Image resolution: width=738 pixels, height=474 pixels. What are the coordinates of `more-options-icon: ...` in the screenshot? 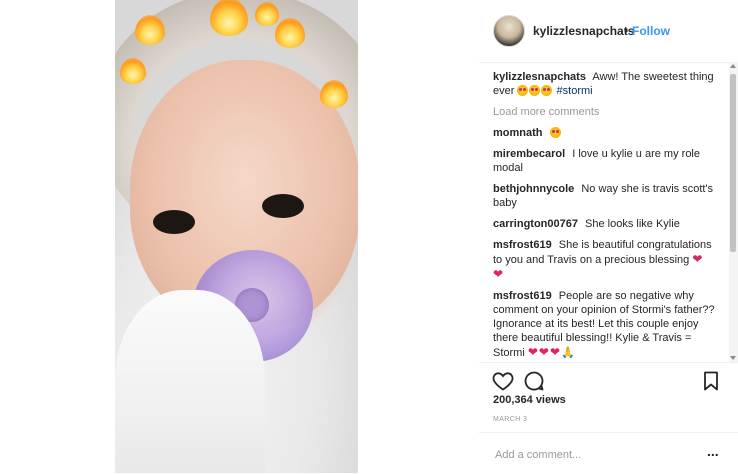 It's located at (713, 451).